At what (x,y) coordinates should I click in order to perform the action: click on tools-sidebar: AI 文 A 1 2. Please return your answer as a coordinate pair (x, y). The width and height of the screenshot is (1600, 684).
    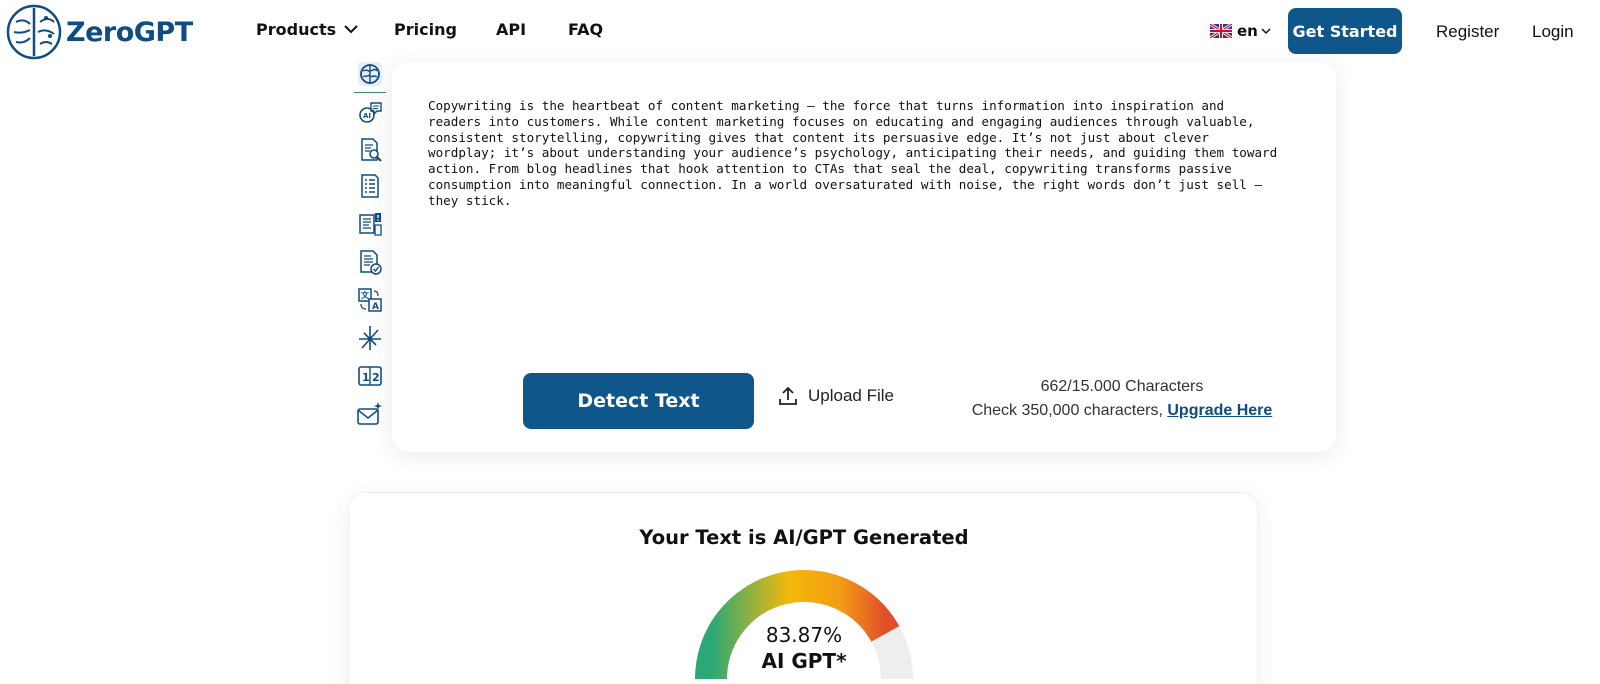
    Looking at the image, I should click on (369, 254).